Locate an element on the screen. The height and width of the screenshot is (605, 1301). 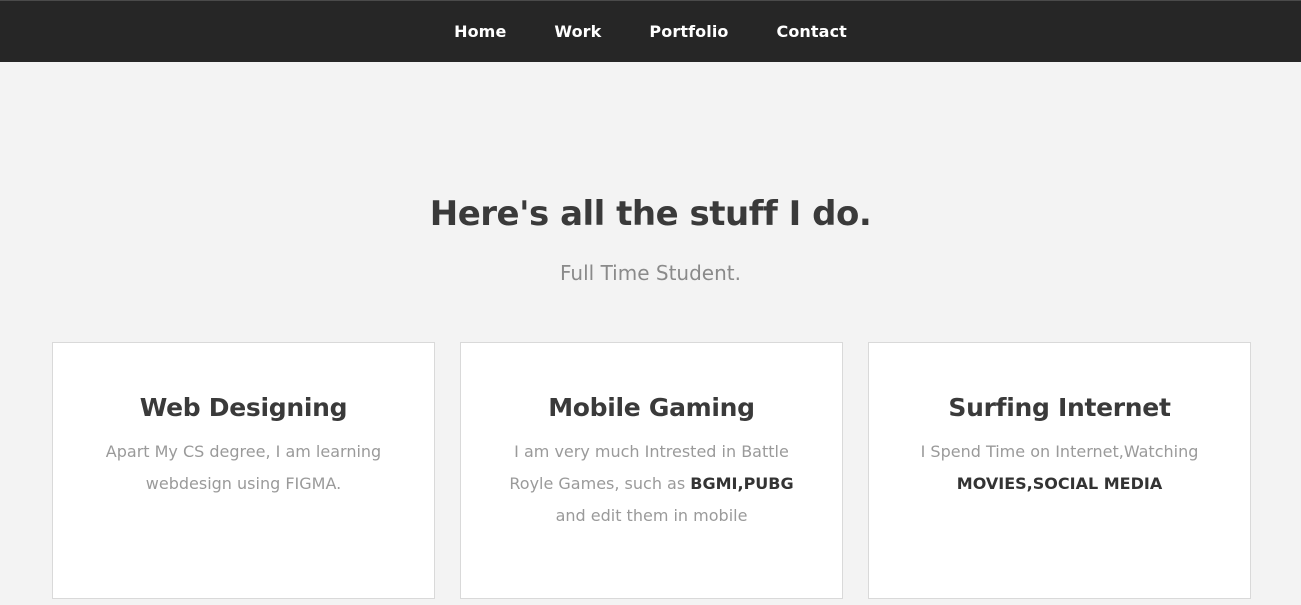
section-subheading: Full Time Student. is located at coordinates (650, 273).